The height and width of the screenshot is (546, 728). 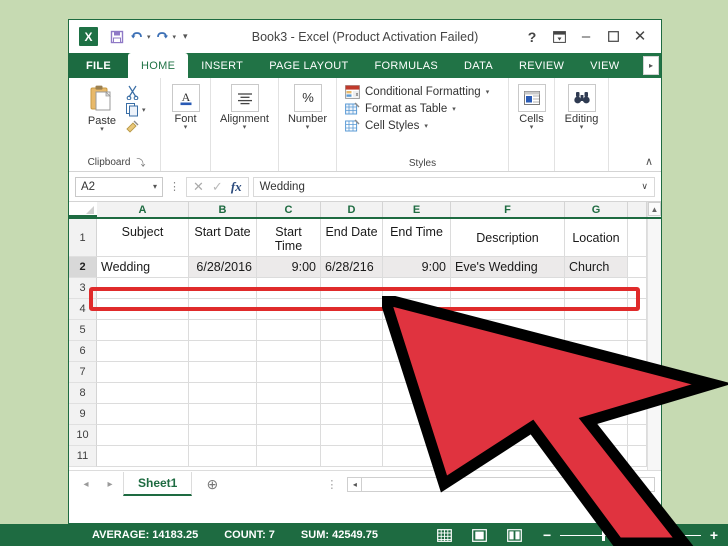 What do you see at coordinates (454, 109) in the screenshot?
I see `format-as-table-dropdown-icon: ▾` at bounding box center [454, 109].